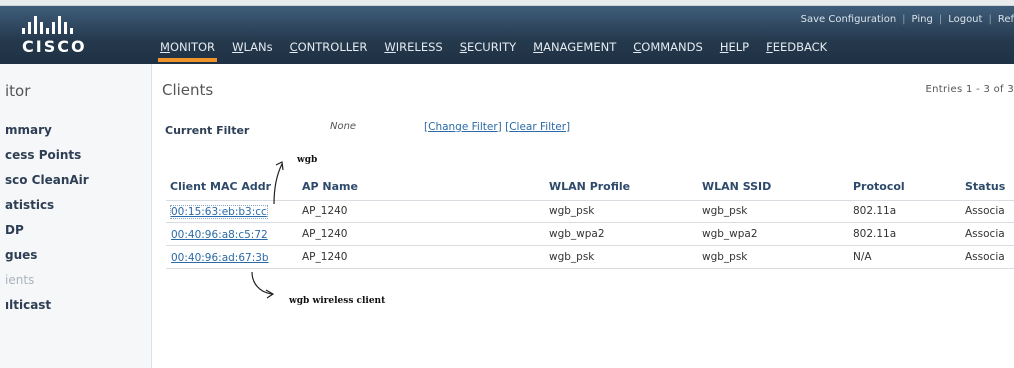  What do you see at coordinates (574, 51) in the screenshot?
I see `nav-management: MANAGEMENT` at bounding box center [574, 51].